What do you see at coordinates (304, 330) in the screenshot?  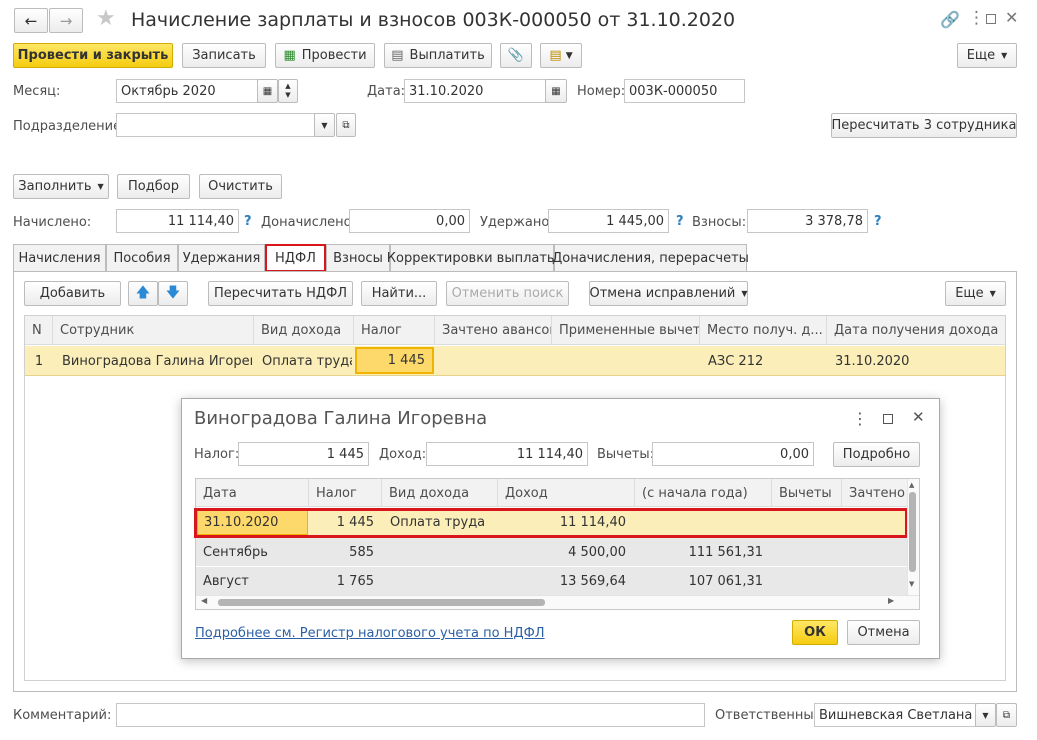 I see `col-income-type: Вид дохода` at bounding box center [304, 330].